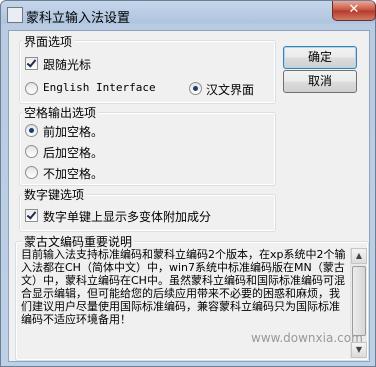 The height and width of the screenshot is (367, 376). I want to click on window-title: 蒙科立输入法设置, so click(78, 18).